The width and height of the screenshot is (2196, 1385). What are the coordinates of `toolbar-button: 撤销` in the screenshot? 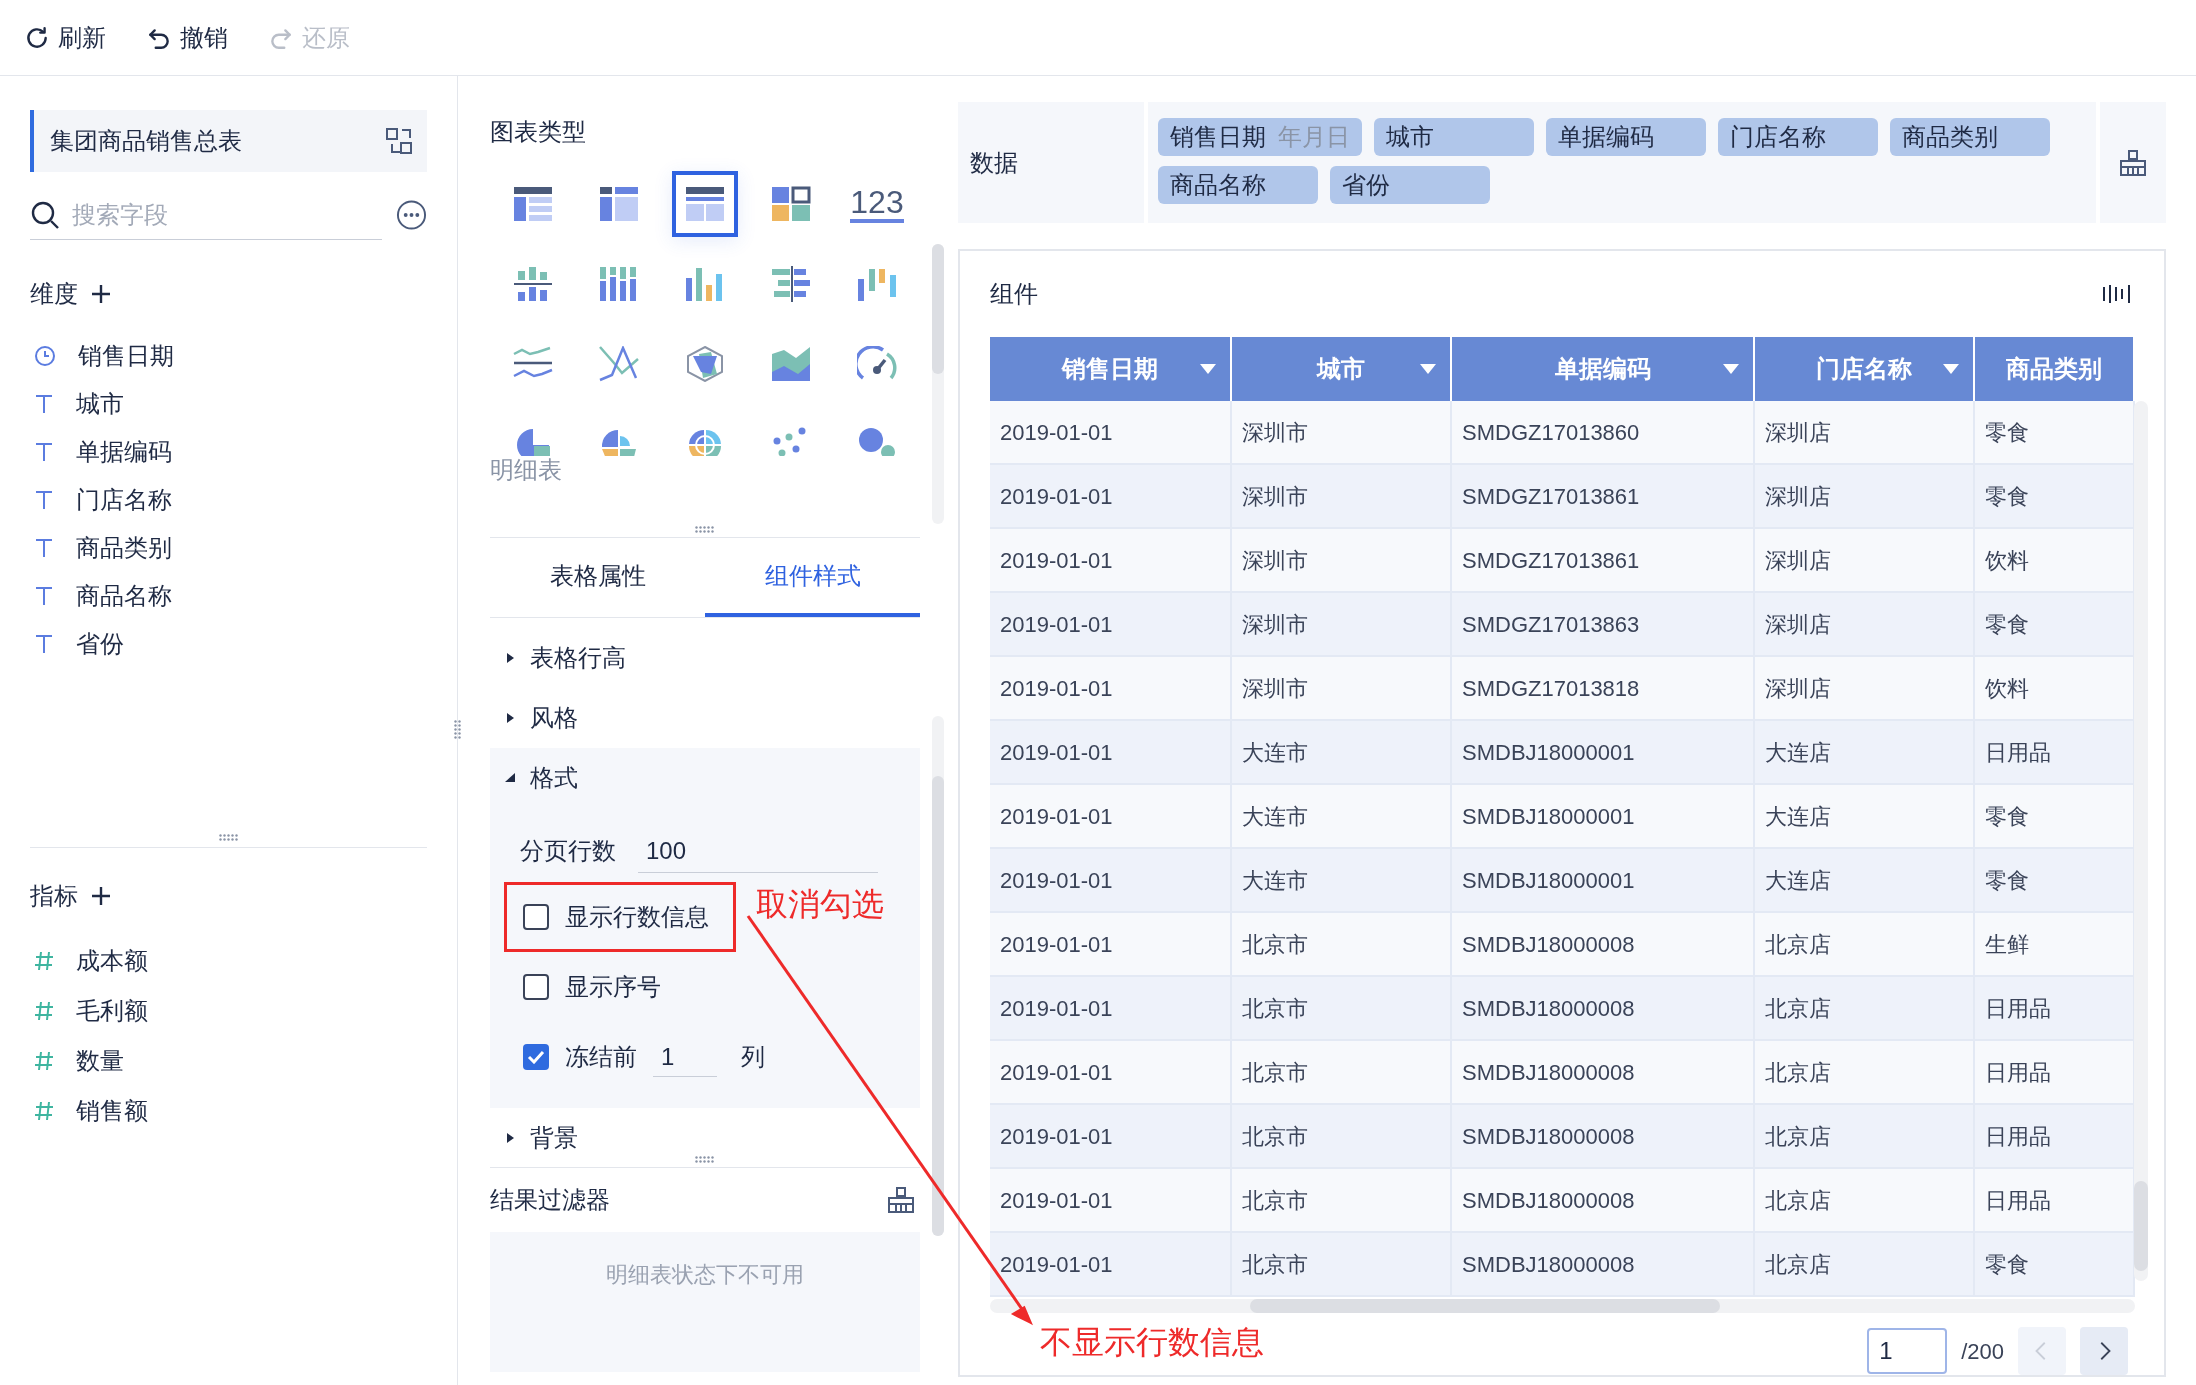 It's located at (187, 37).